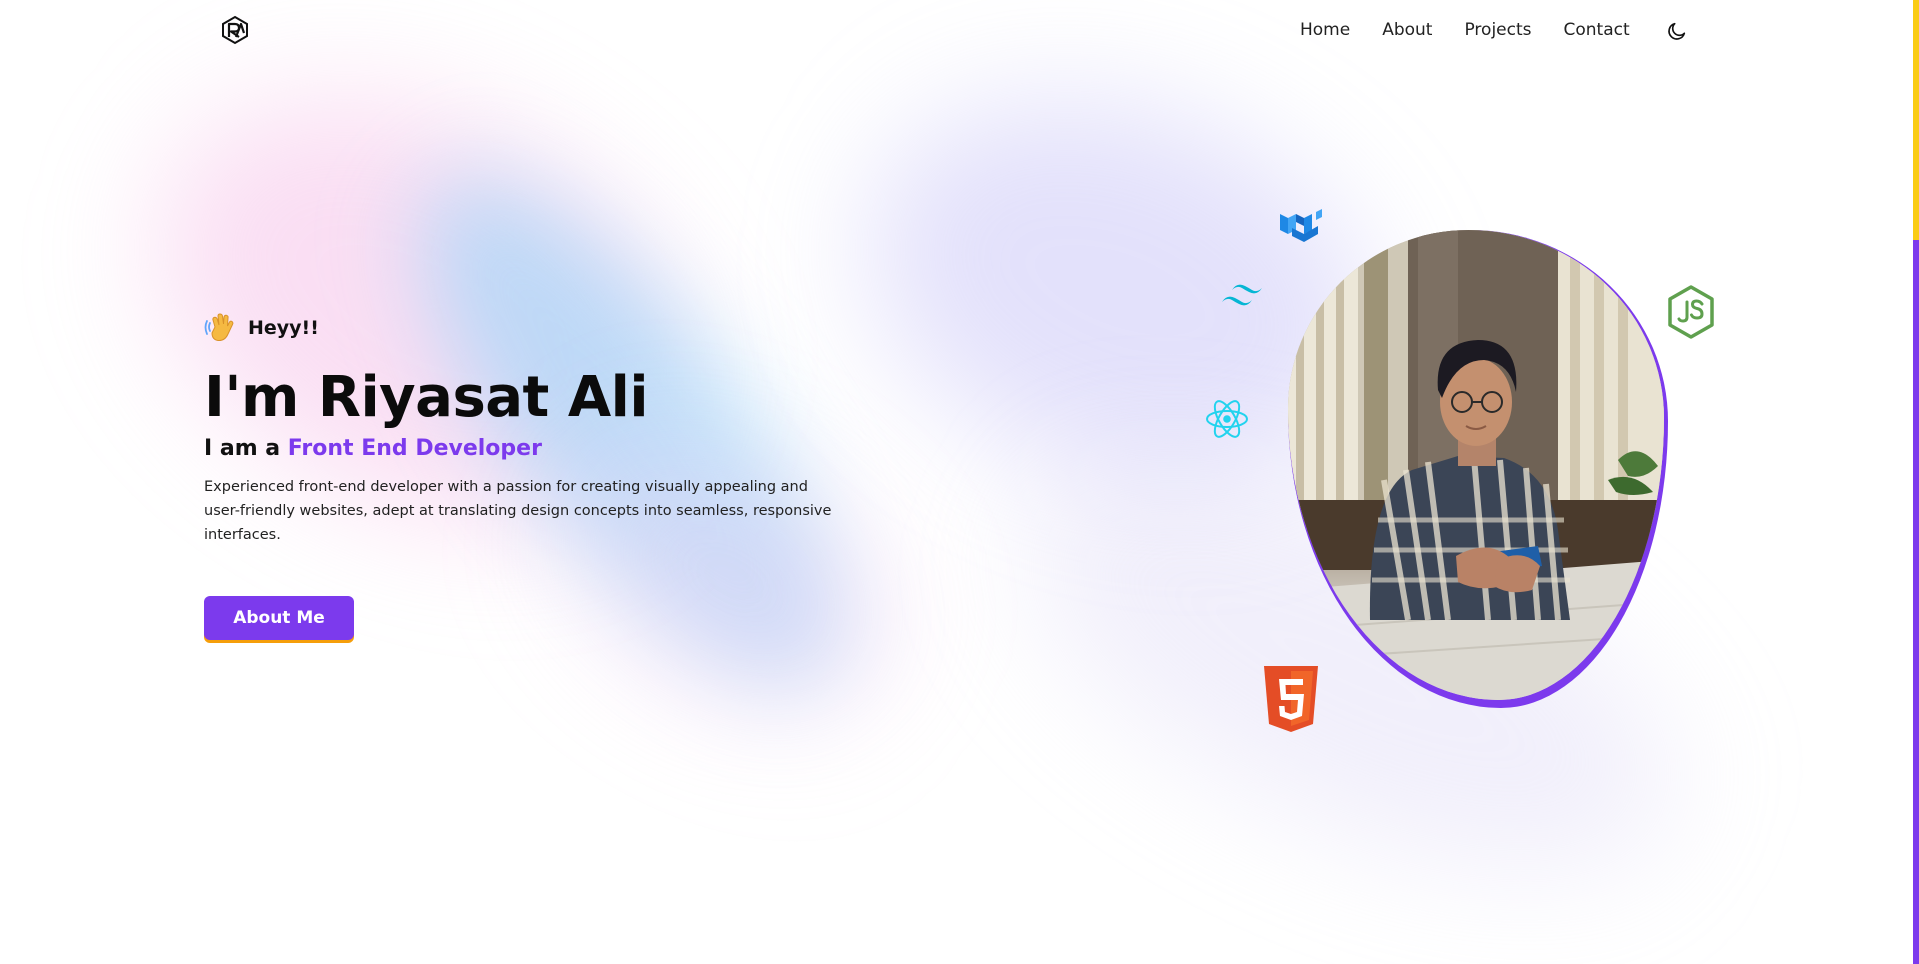  I want to click on hero-title: I'm Riyasat Ali, so click(426, 397).